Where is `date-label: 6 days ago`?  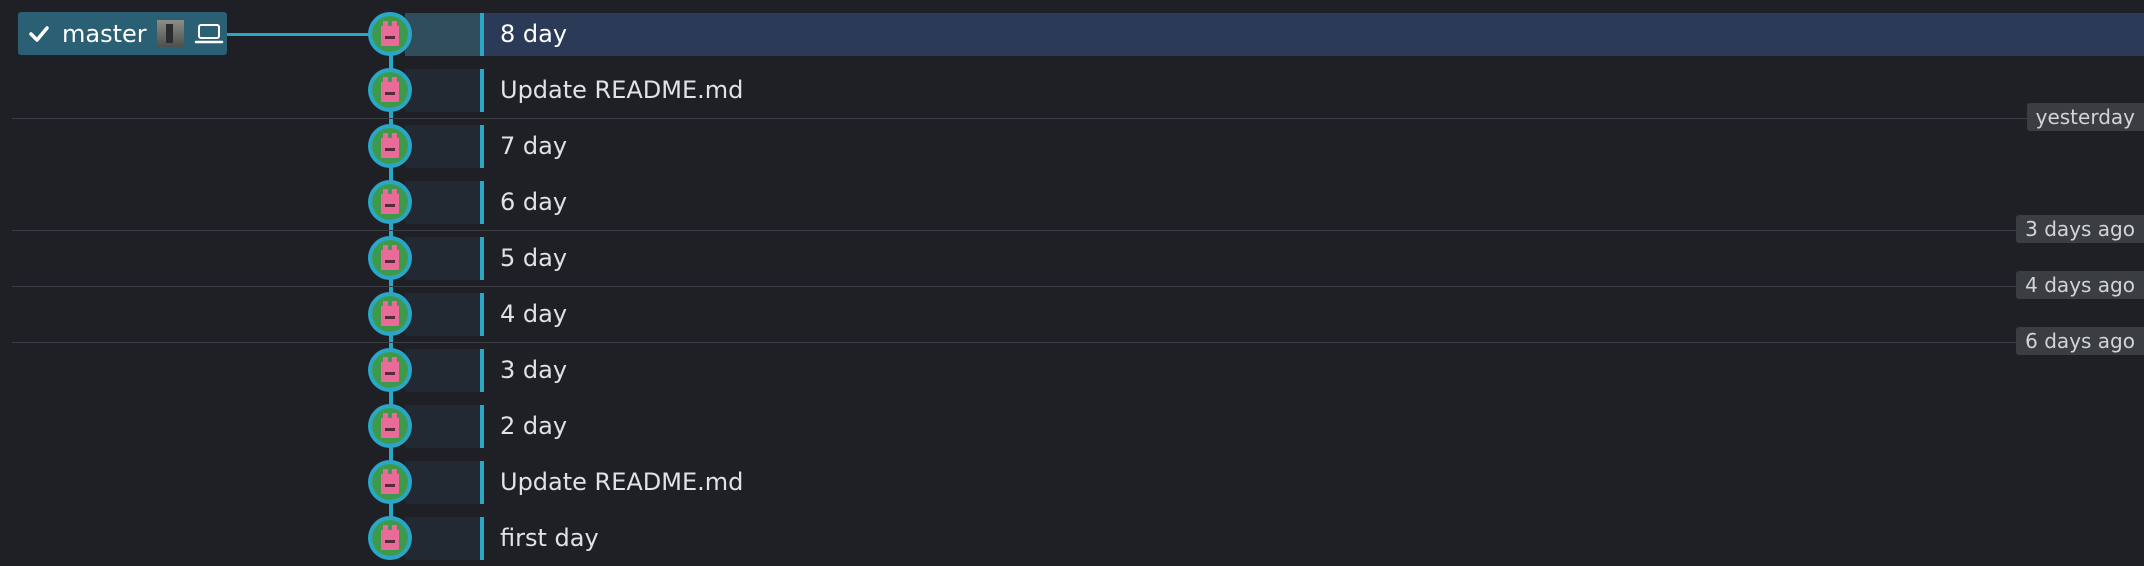 date-label: 6 days ago is located at coordinates (2080, 341).